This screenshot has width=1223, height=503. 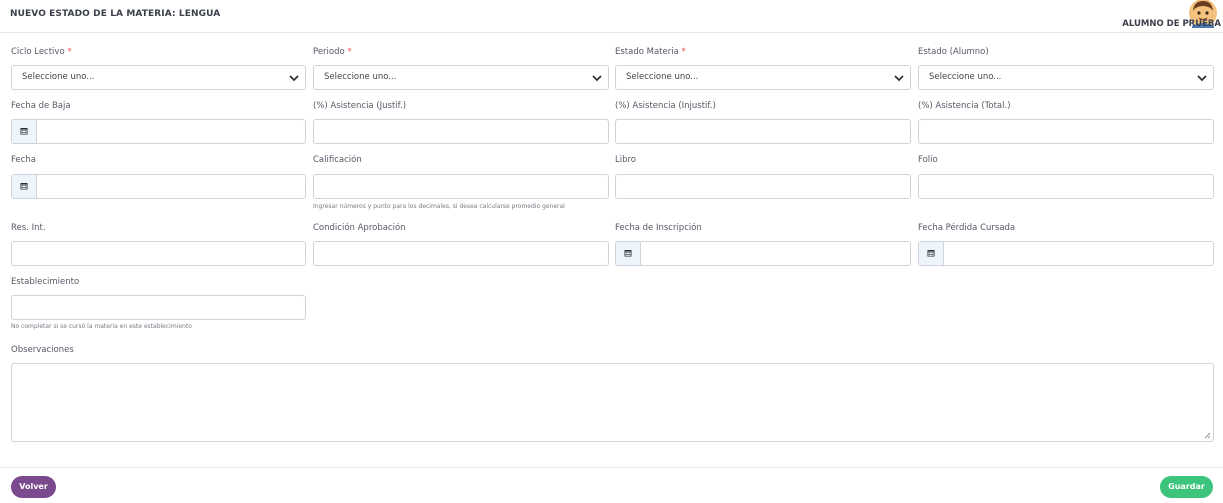 I want to click on page-footer, so click(x=611, y=485).